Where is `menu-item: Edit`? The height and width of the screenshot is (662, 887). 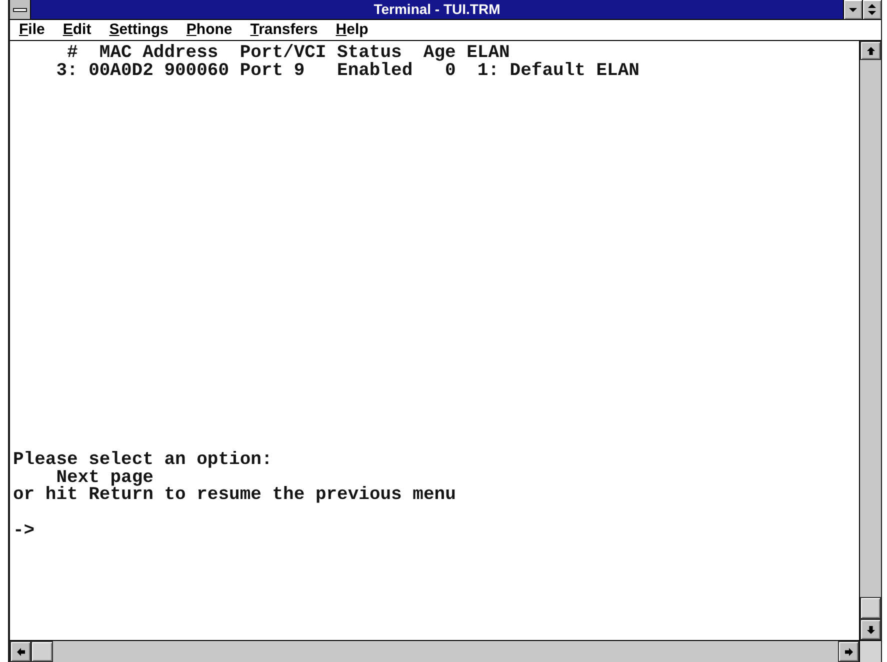 menu-item: Edit is located at coordinates (77, 30).